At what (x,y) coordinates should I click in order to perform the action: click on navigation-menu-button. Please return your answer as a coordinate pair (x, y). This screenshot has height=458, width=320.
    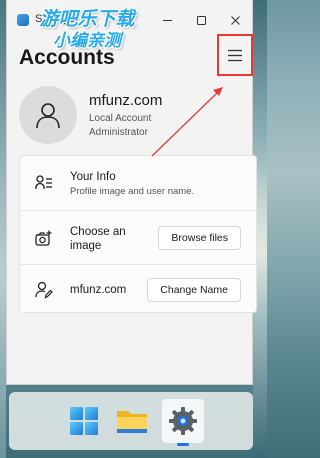
    Looking at the image, I should click on (235, 55).